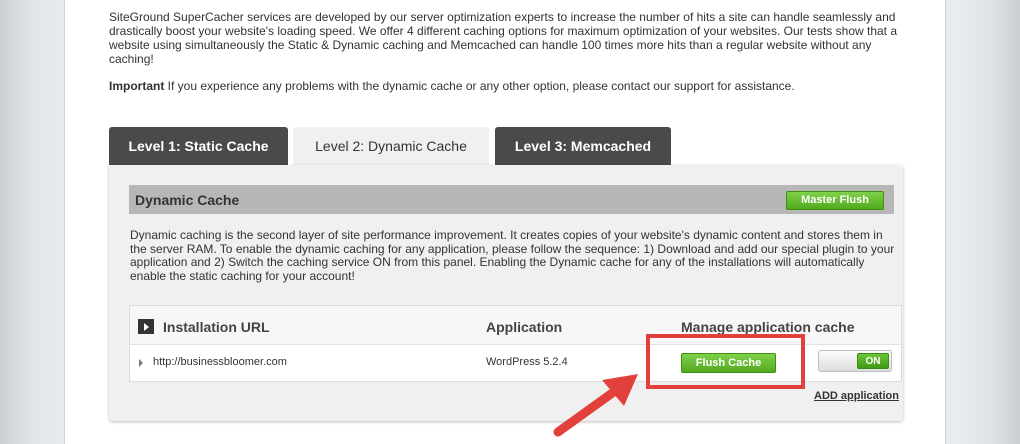 Image resolution: width=1020 pixels, height=444 pixels. I want to click on tab-memcached: Level 3: Memcached, so click(583, 146).